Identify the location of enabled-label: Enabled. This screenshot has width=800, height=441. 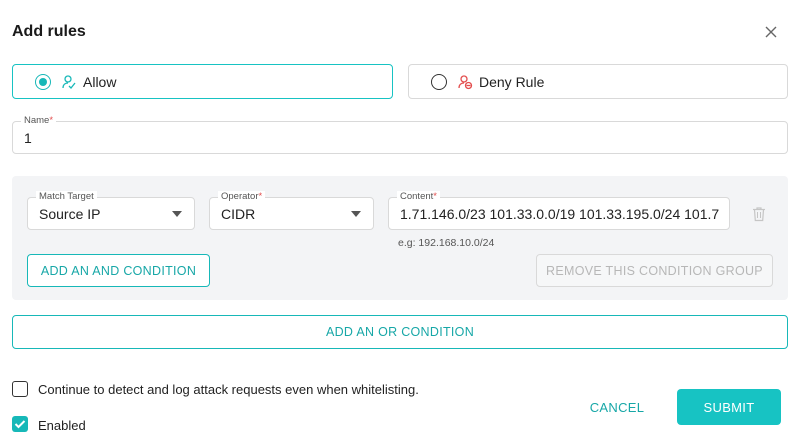
(62, 425).